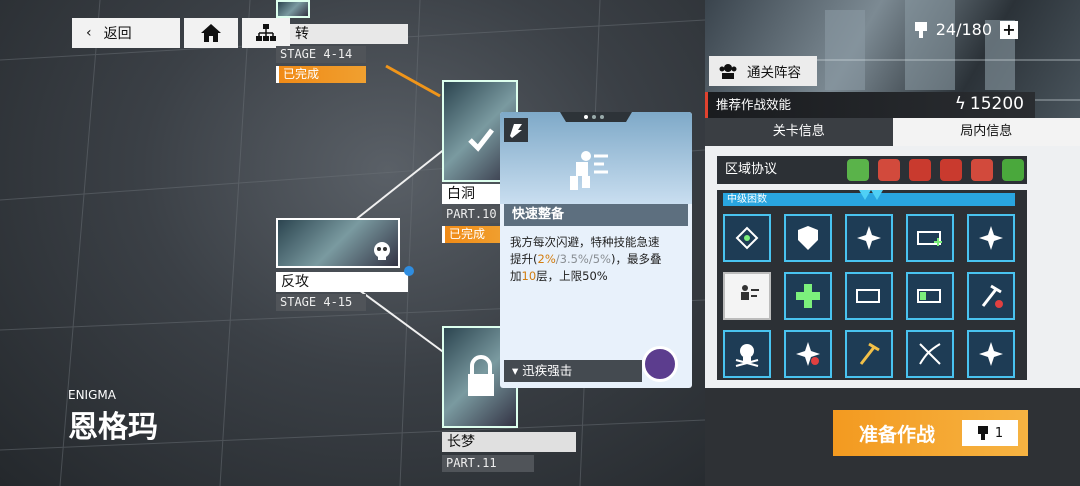  Describe the element at coordinates (409, 271) in the screenshot. I see `current-marker` at that location.